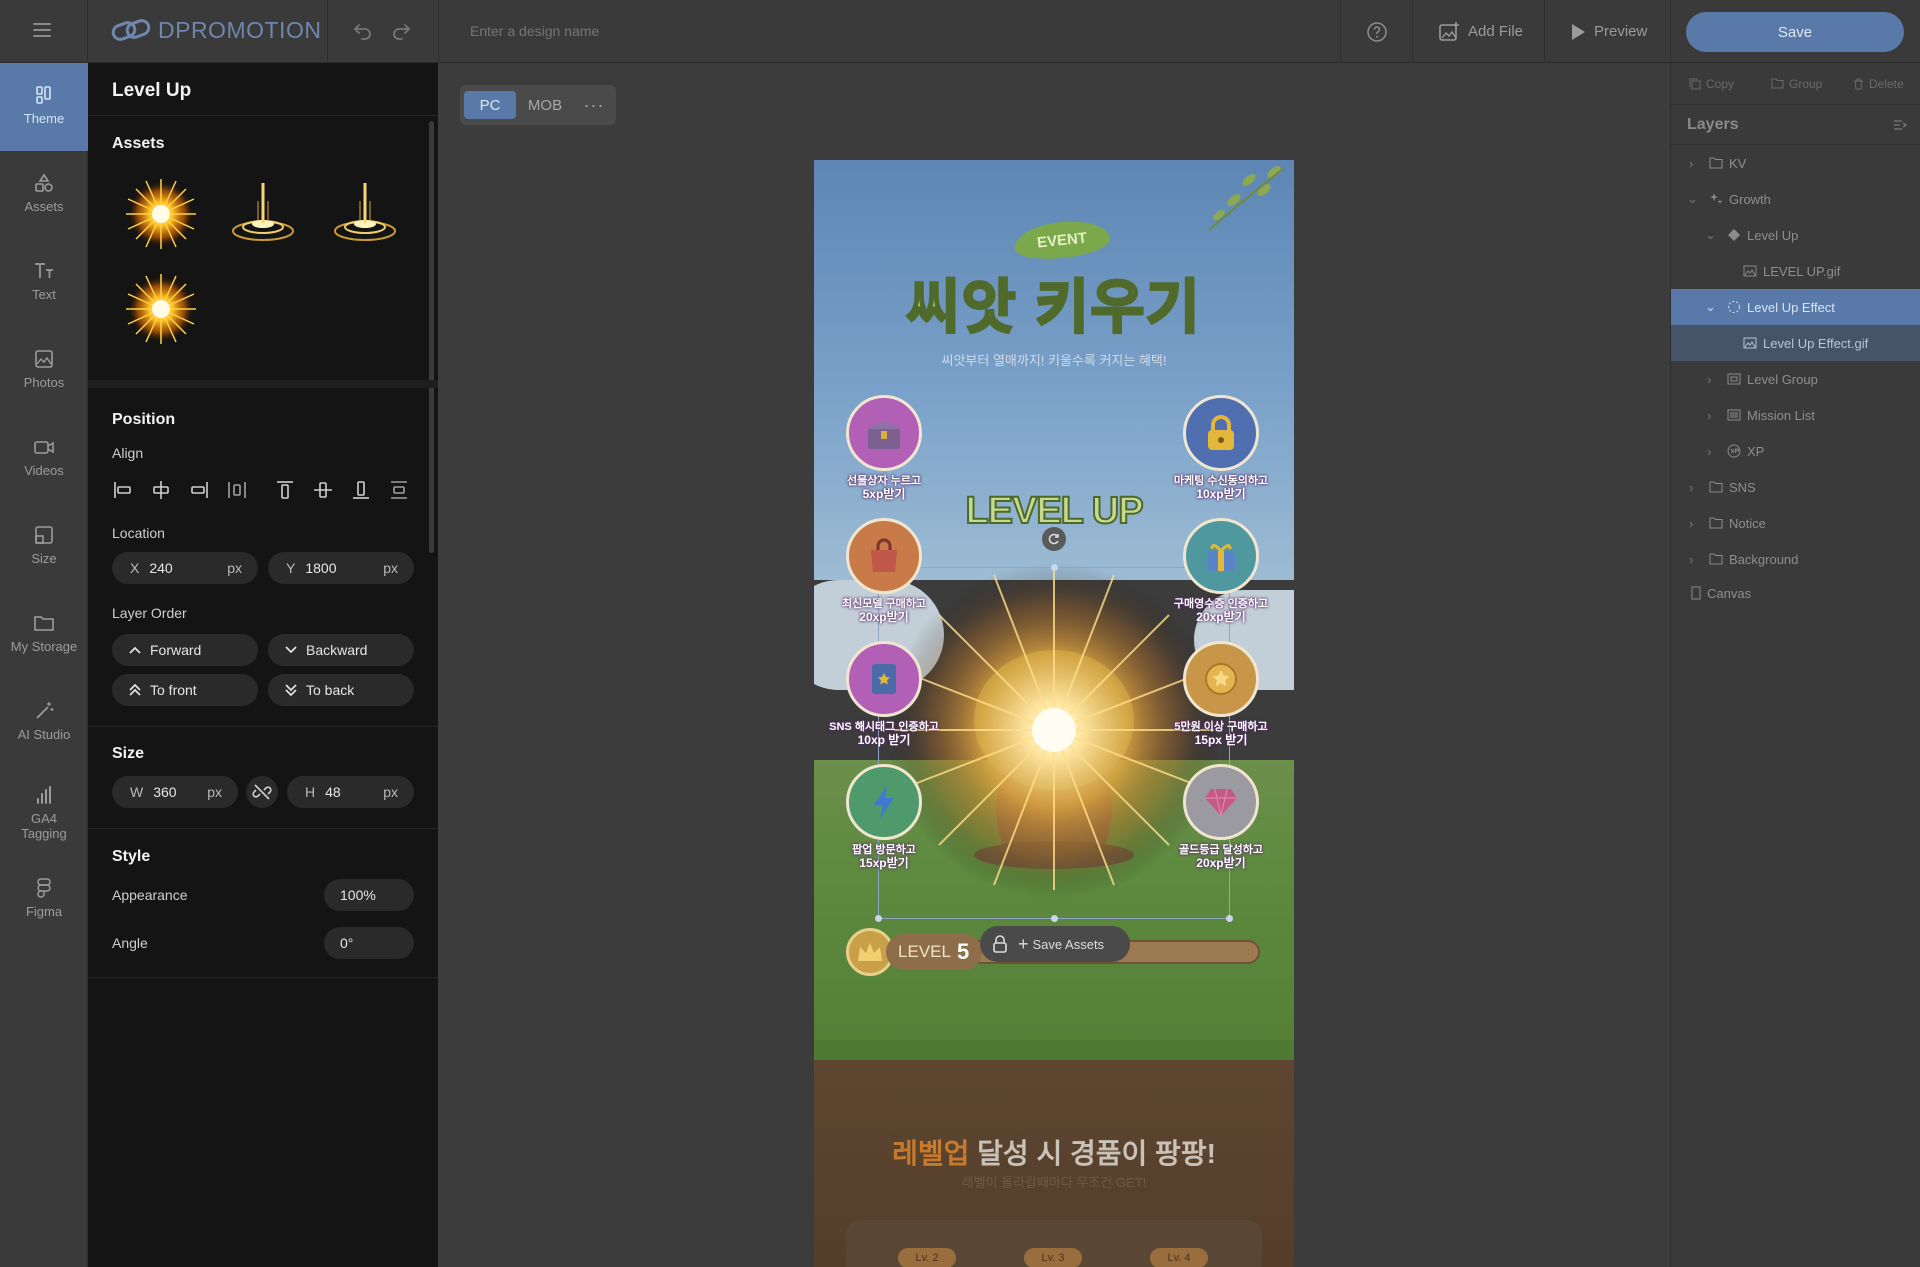 Image resolution: width=1920 pixels, height=1267 pixels. Describe the element at coordinates (199, 490) in the screenshot. I see `align-right-icon` at that location.